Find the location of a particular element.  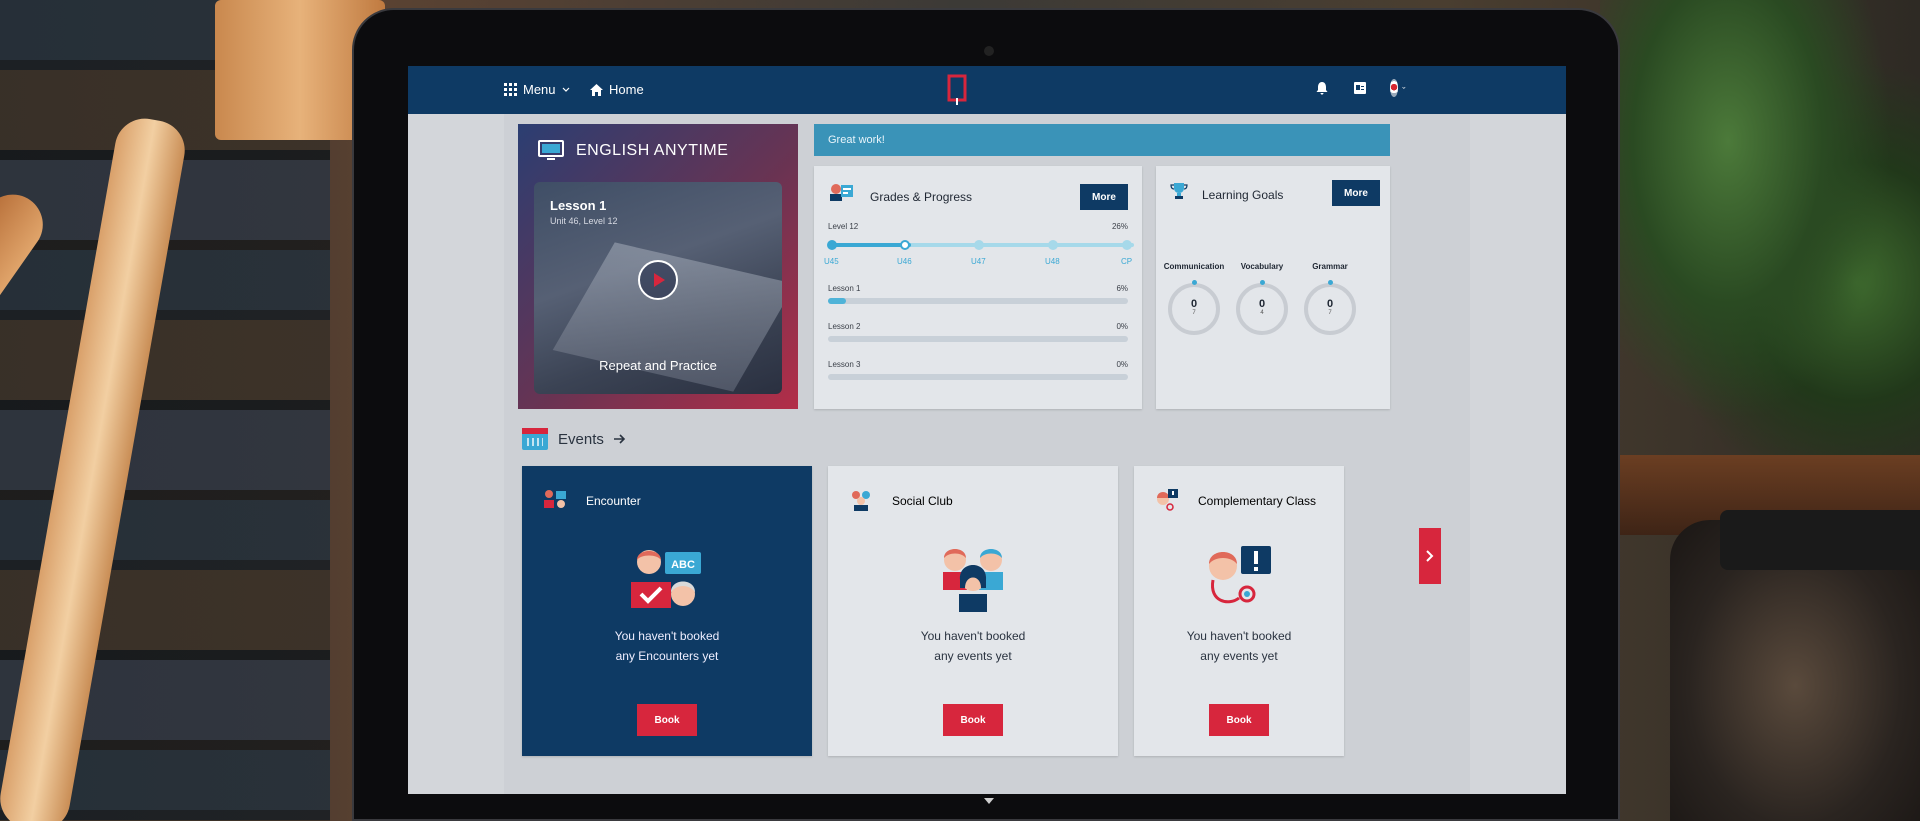

user-avatar-menu is located at coordinates (1398, 88).